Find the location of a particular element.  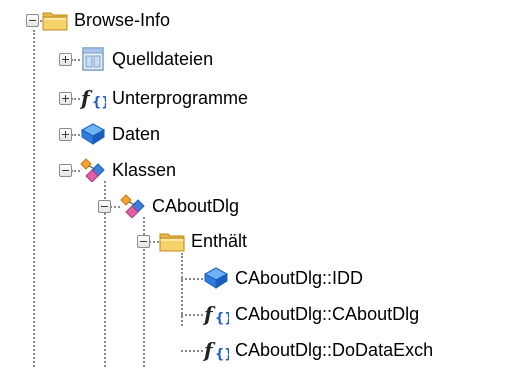

tree-item-label: Klassen is located at coordinates (144, 169).